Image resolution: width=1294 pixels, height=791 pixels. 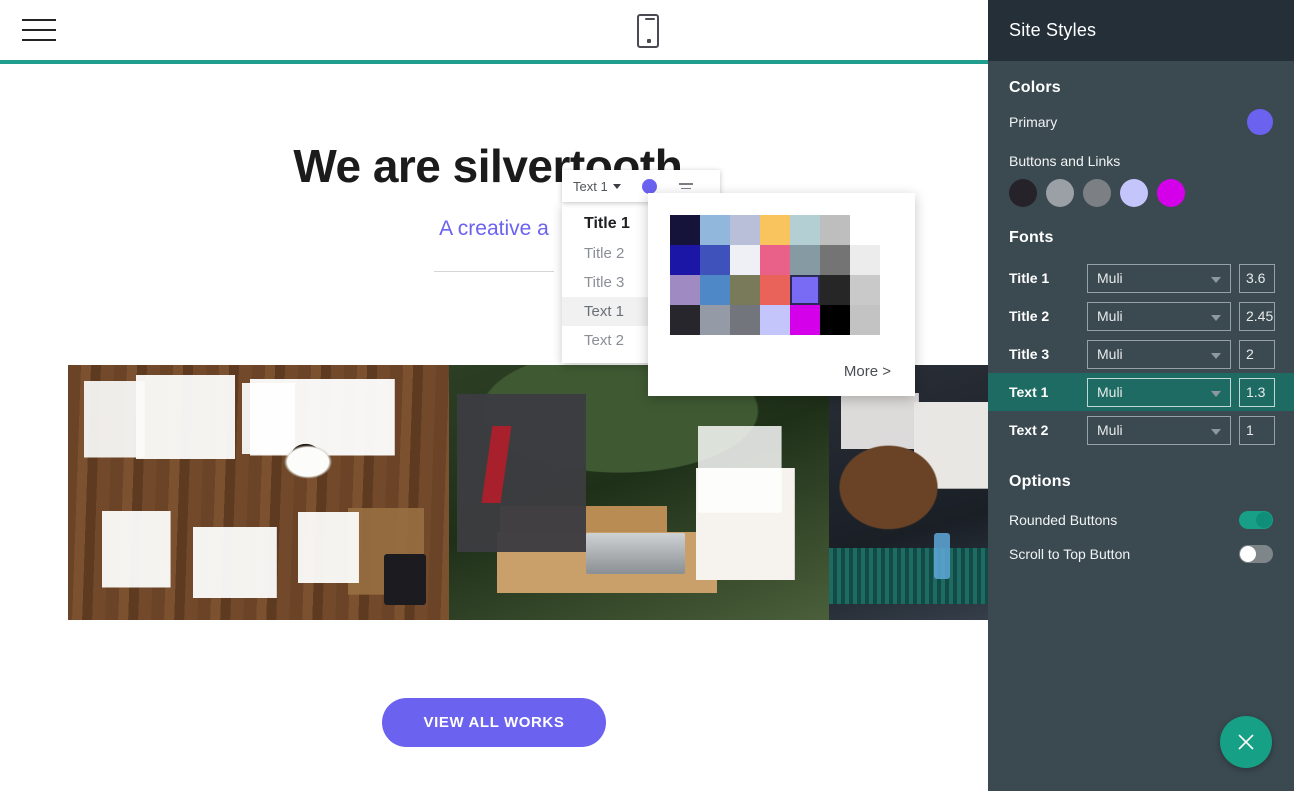 What do you see at coordinates (686, 186) in the screenshot?
I see `text-align-icon` at bounding box center [686, 186].